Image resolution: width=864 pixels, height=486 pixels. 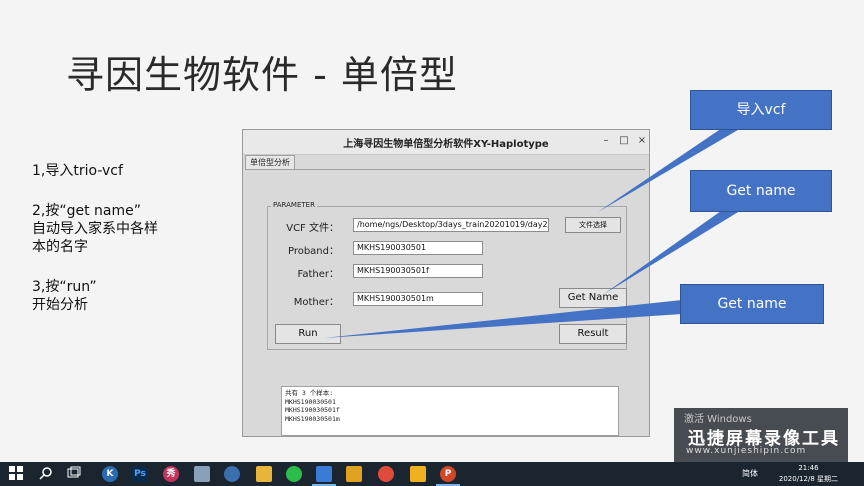 I want to click on callout-import-vcf: 导入vcf, so click(x=761, y=110).